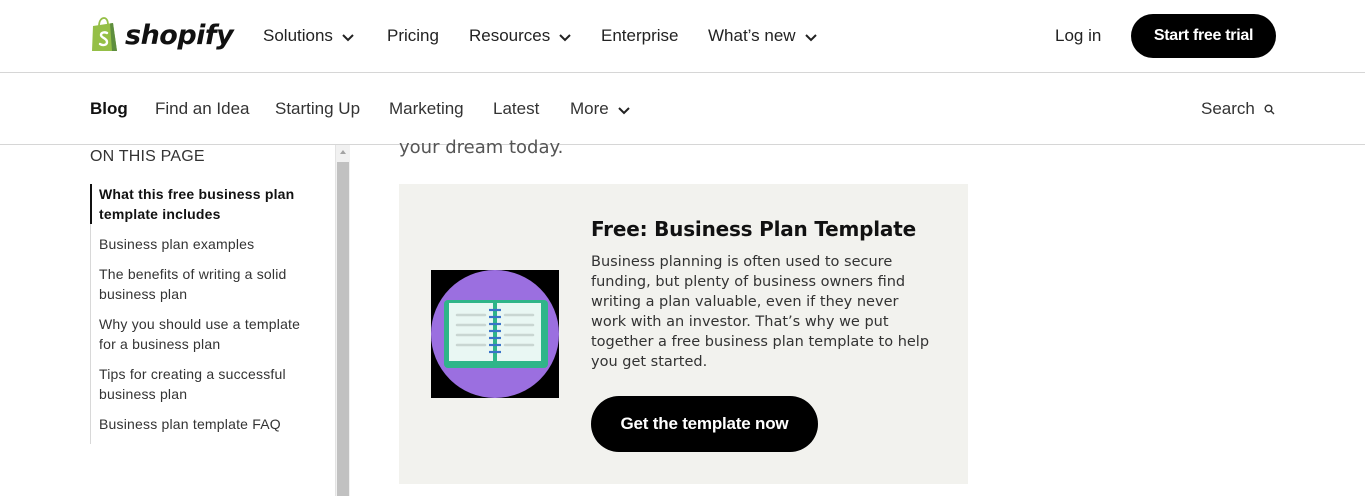 This screenshot has height=496, width=1365. Describe the element at coordinates (1078, 36) in the screenshot. I see `login-link: Log in` at that location.